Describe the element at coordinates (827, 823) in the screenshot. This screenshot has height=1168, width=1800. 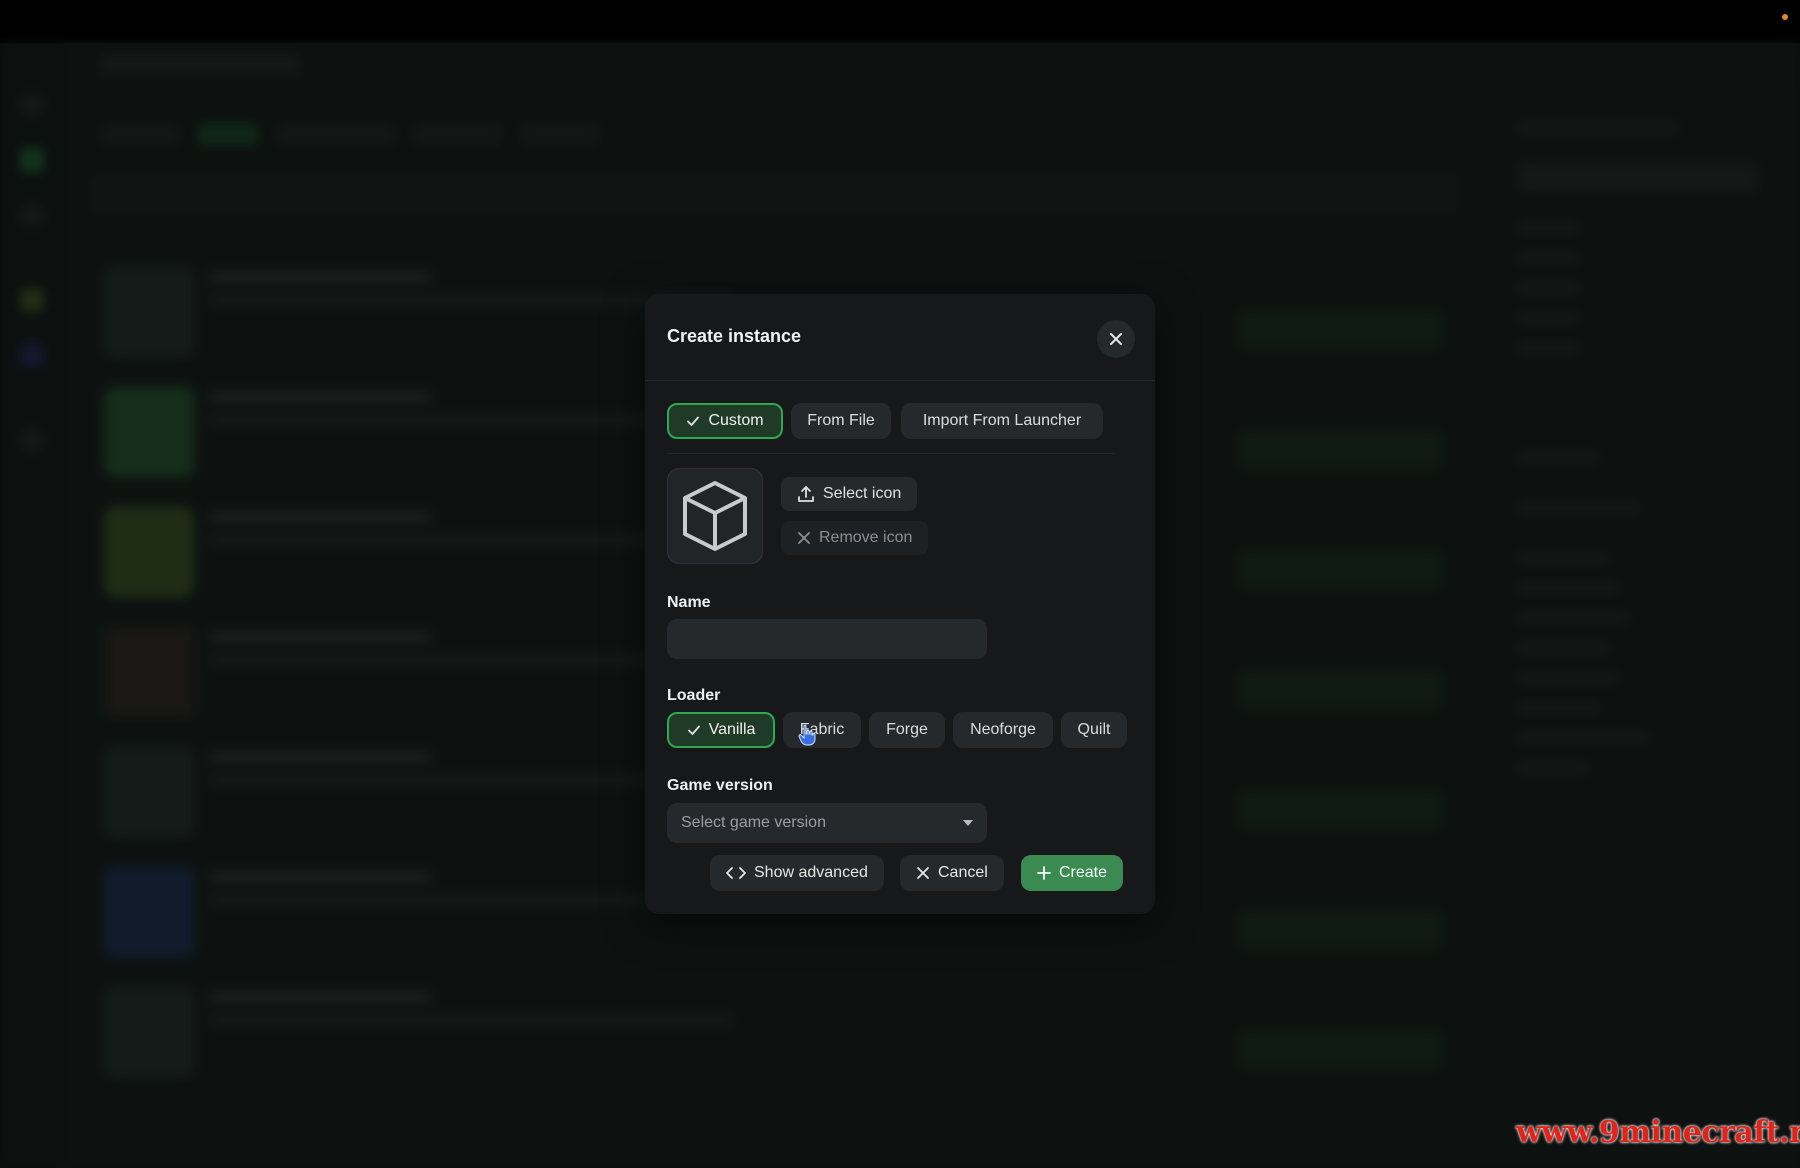
I see `game-version-select: Select game version` at that location.